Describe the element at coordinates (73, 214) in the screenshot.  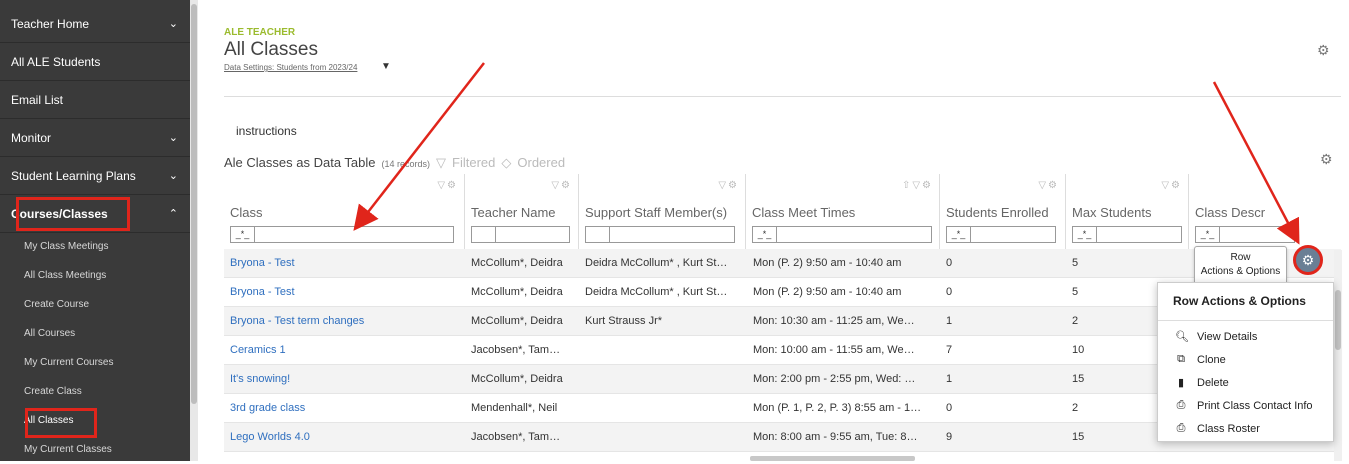
I see `highlight-box` at that location.